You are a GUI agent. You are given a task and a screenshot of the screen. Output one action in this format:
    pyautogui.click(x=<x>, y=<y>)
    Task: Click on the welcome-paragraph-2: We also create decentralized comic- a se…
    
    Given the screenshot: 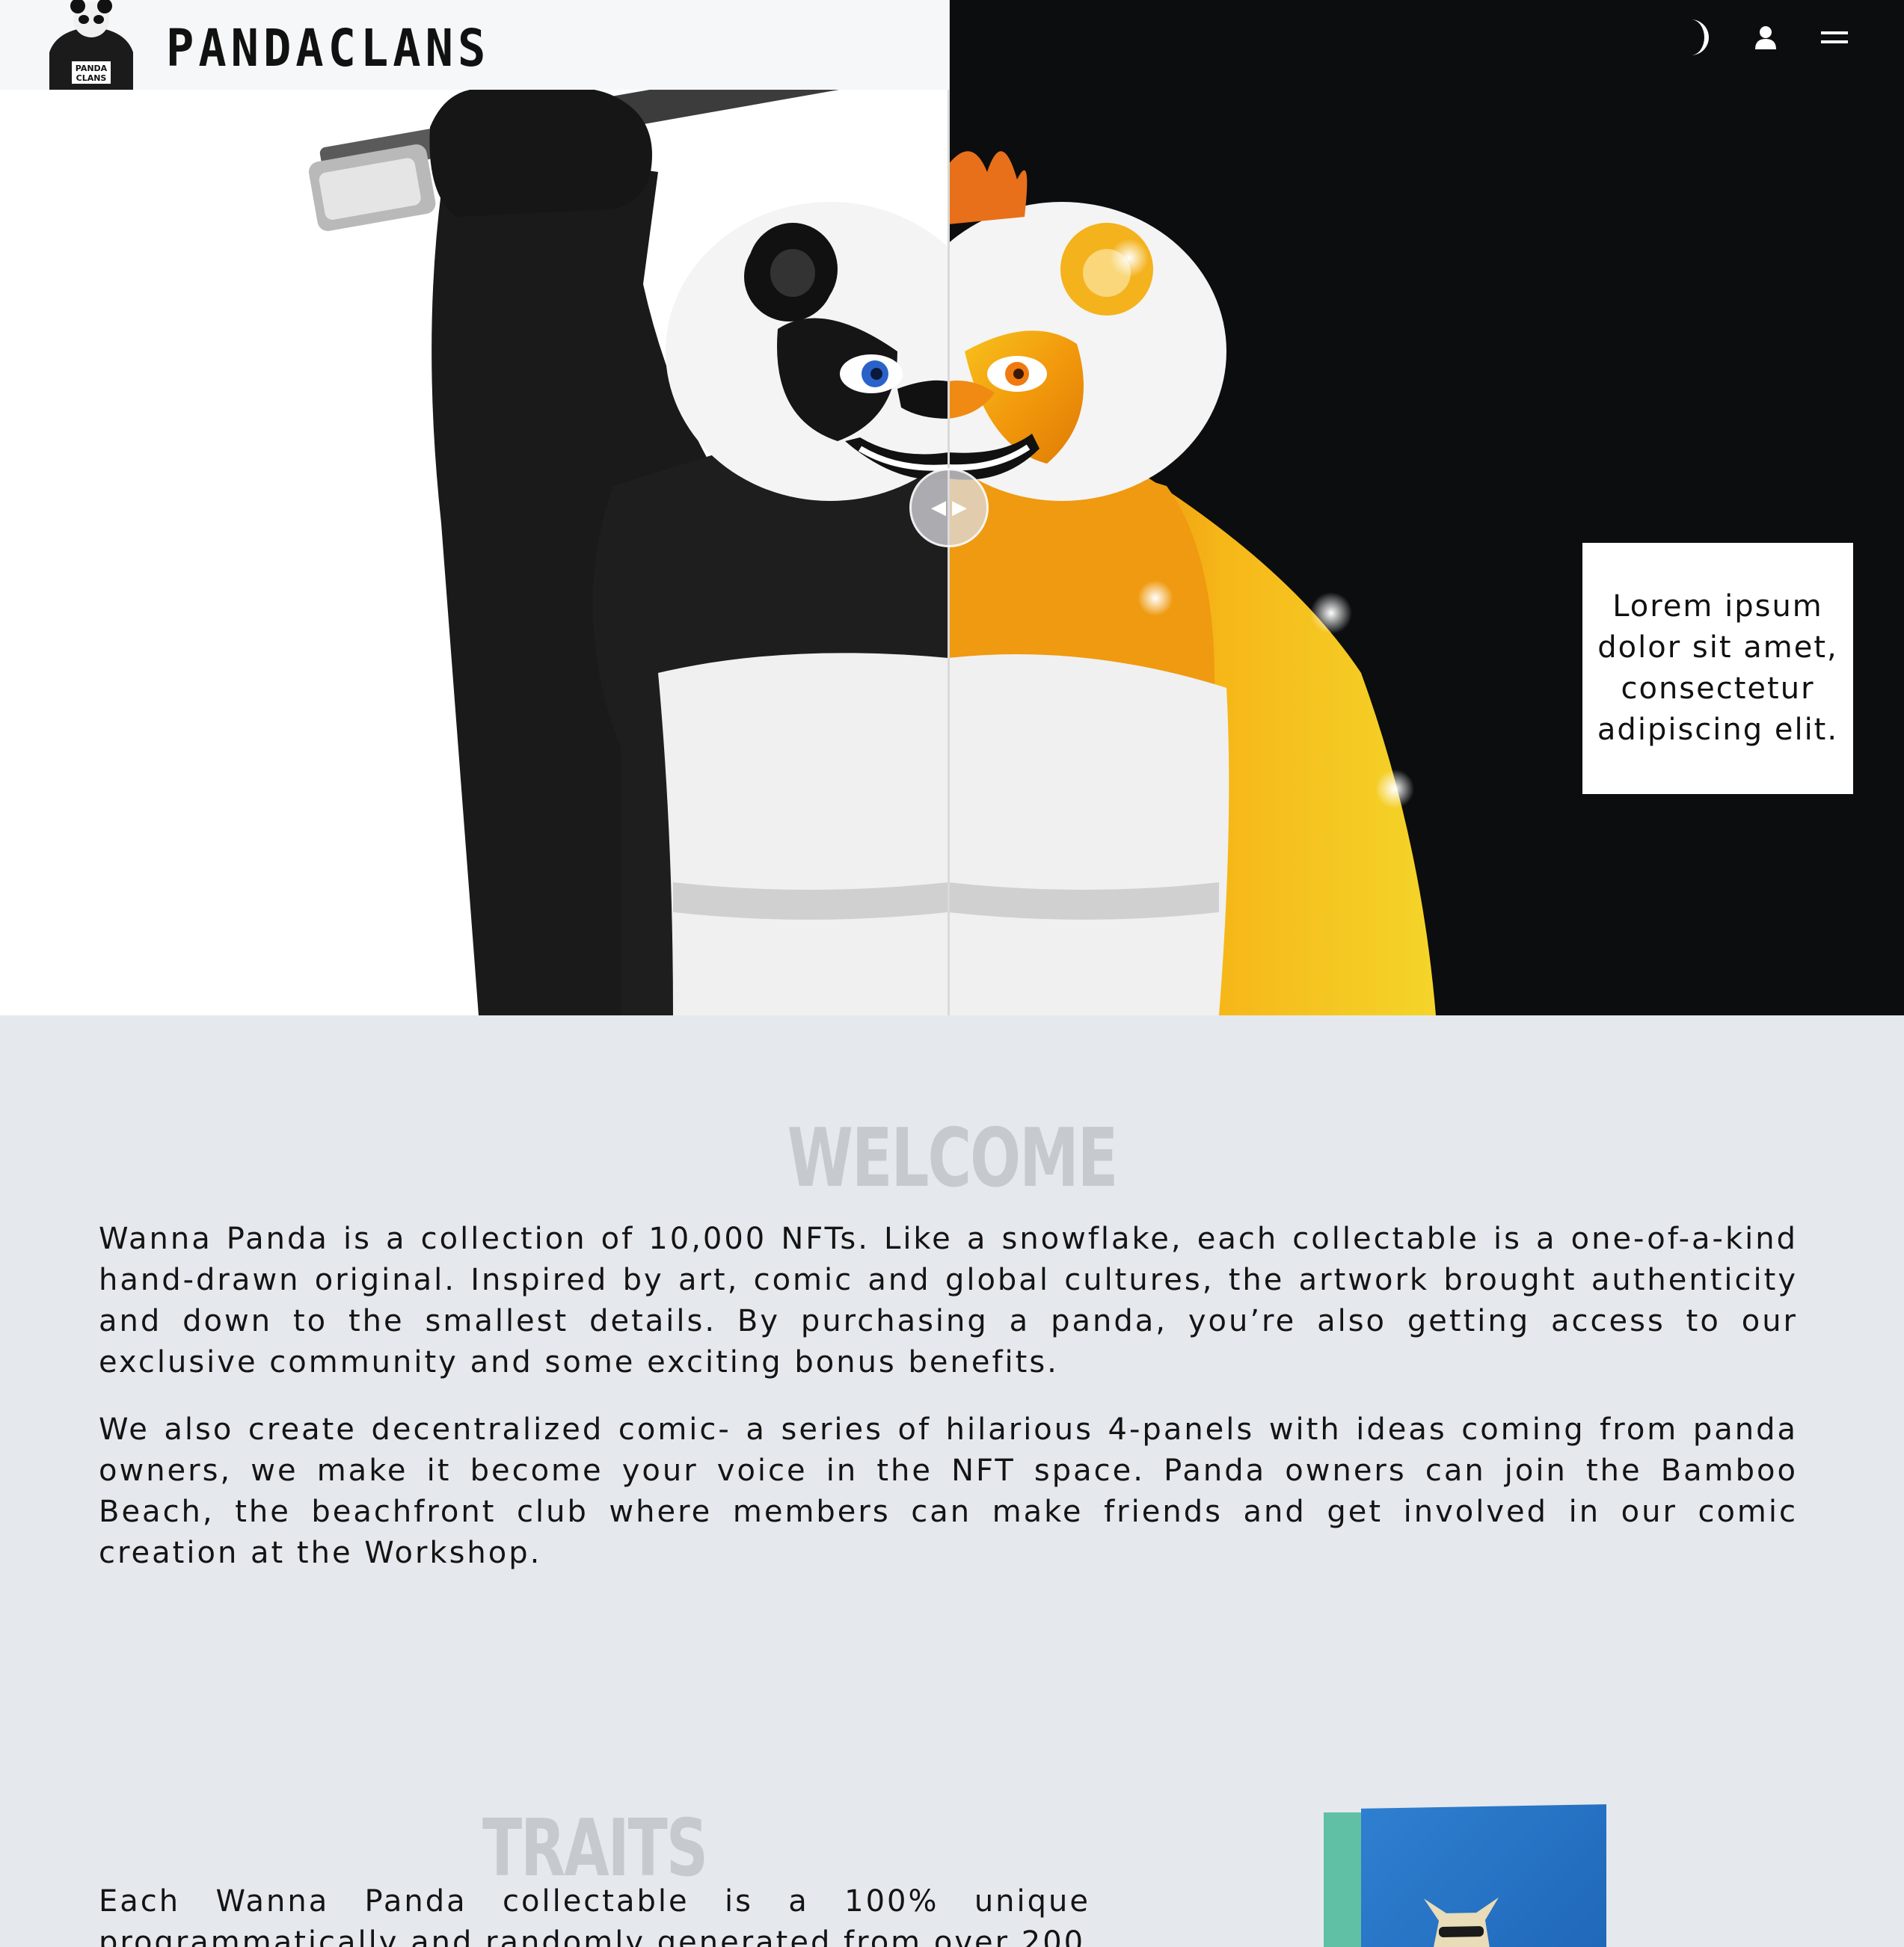 What is the action you would take?
    pyautogui.click(x=948, y=1491)
    